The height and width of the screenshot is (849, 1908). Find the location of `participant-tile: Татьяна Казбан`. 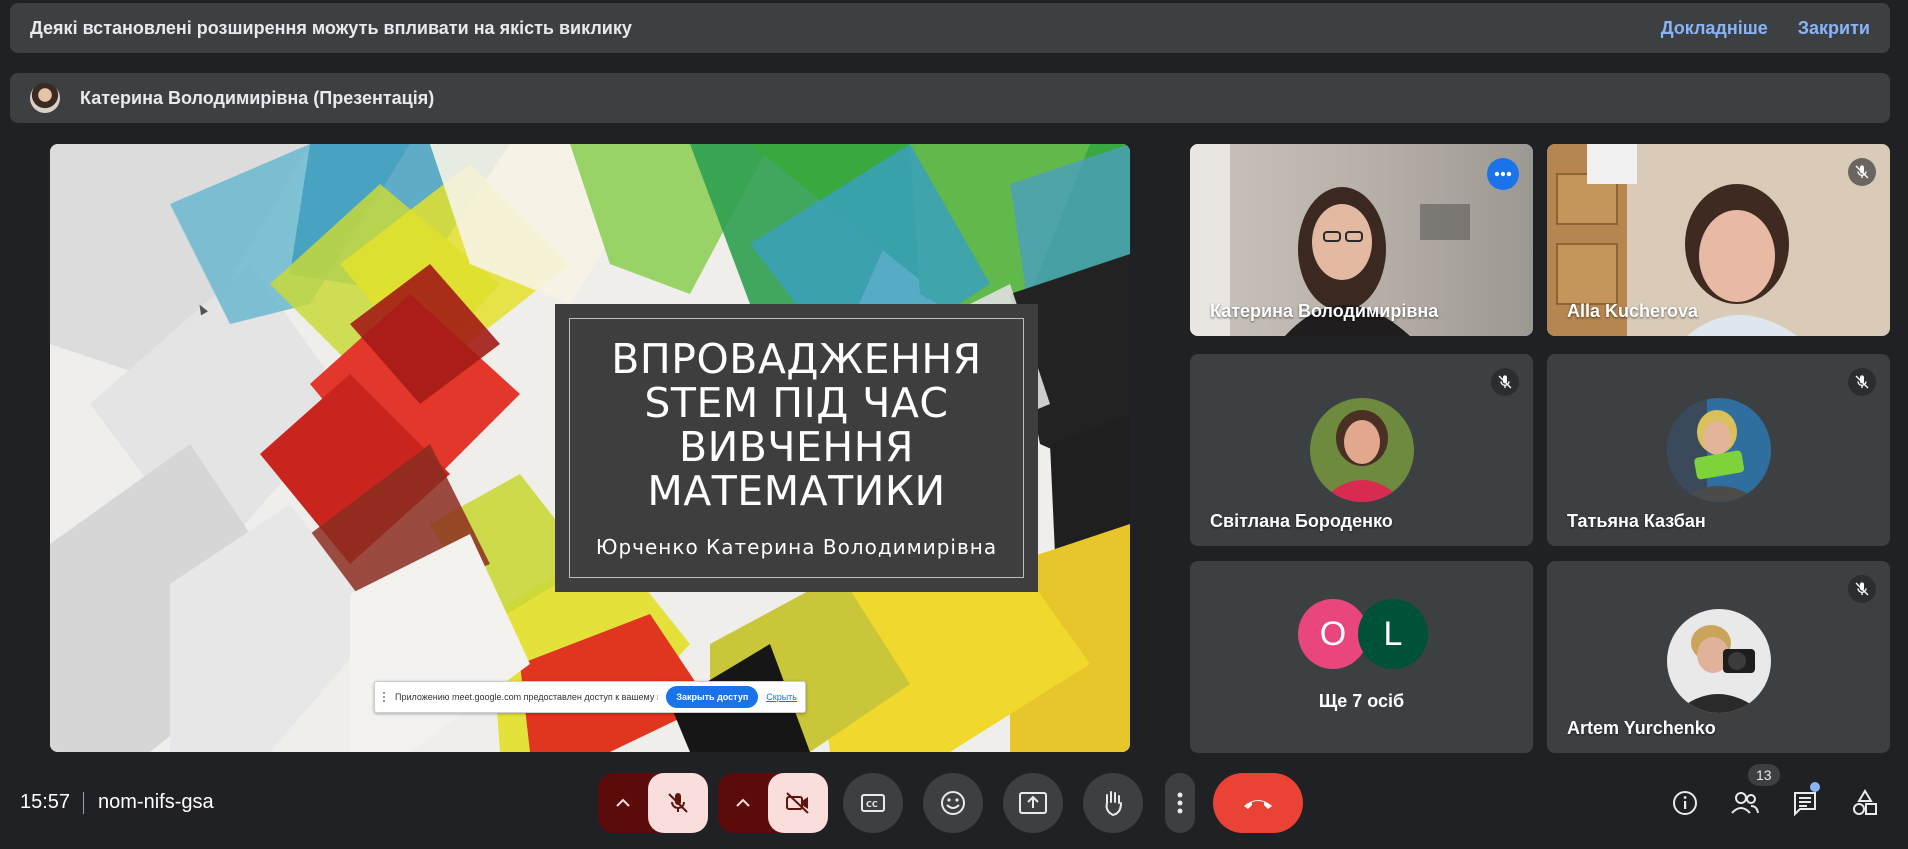

participant-tile: Татьяна Казбан is located at coordinates (1718, 450).